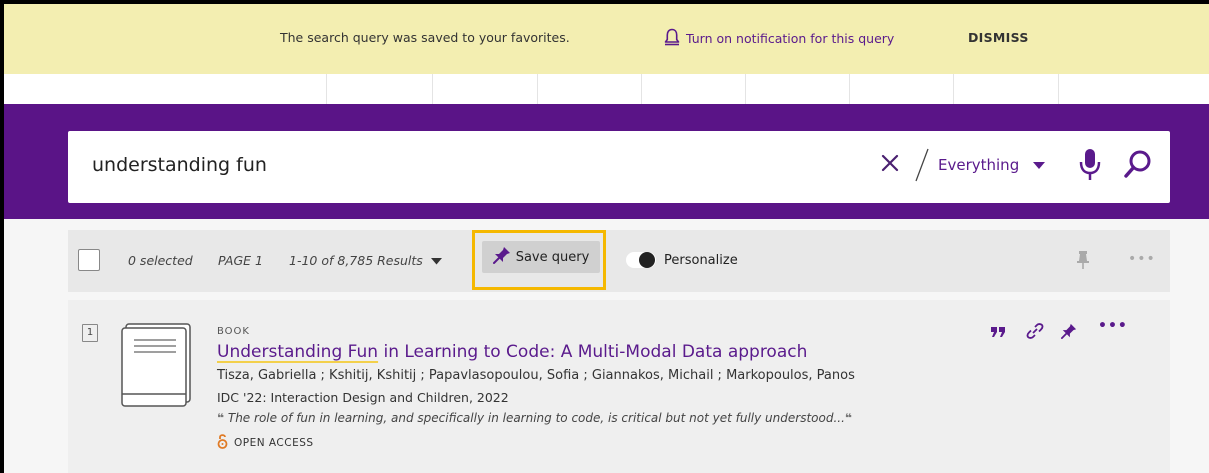  Describe the element at coordinates (274, 442) in the screenshot. I see `open-access-label: OPEN ACCESS` at that location.